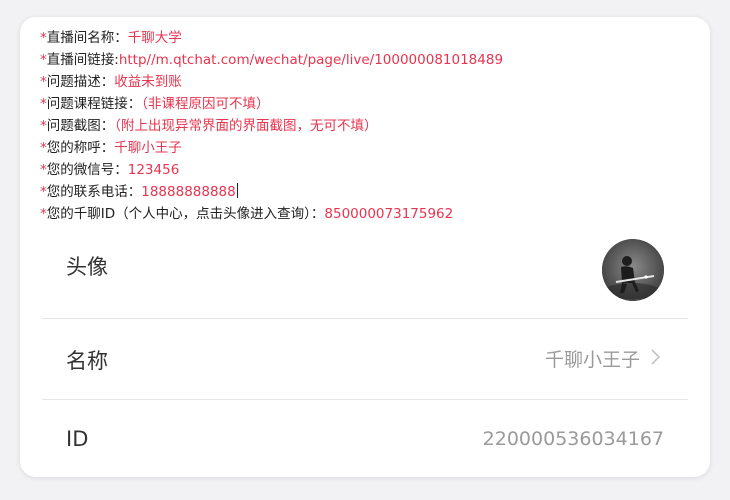 Image resolution: width=730 pixels, height=500 pixels. Describe the element at coordinates (87, 361) in the screenshot. I see `name-label: 名称` at that location.